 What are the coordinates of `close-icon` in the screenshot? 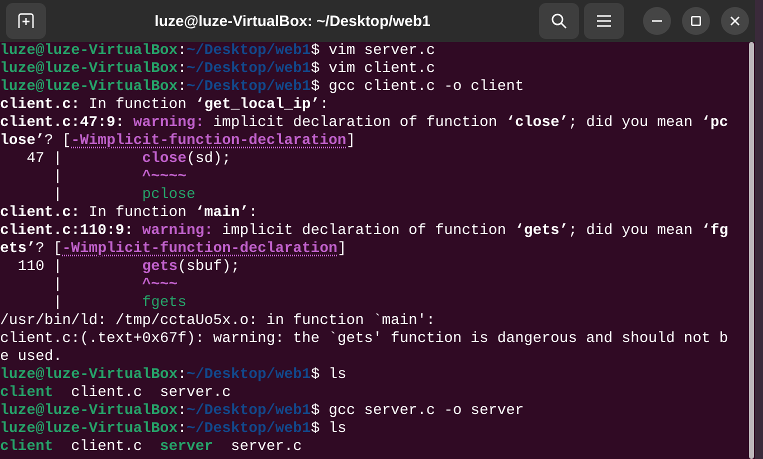 It's located at (735, 21).